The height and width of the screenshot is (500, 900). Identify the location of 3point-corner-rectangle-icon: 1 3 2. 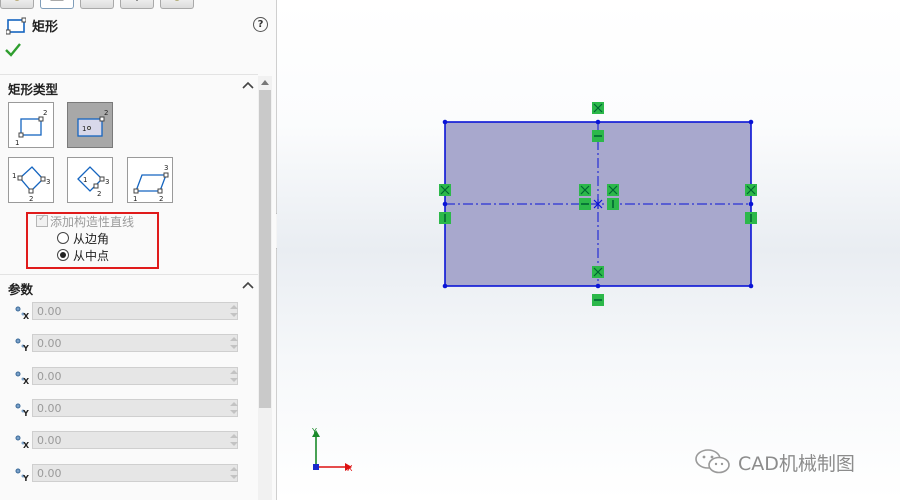
(31, 184).